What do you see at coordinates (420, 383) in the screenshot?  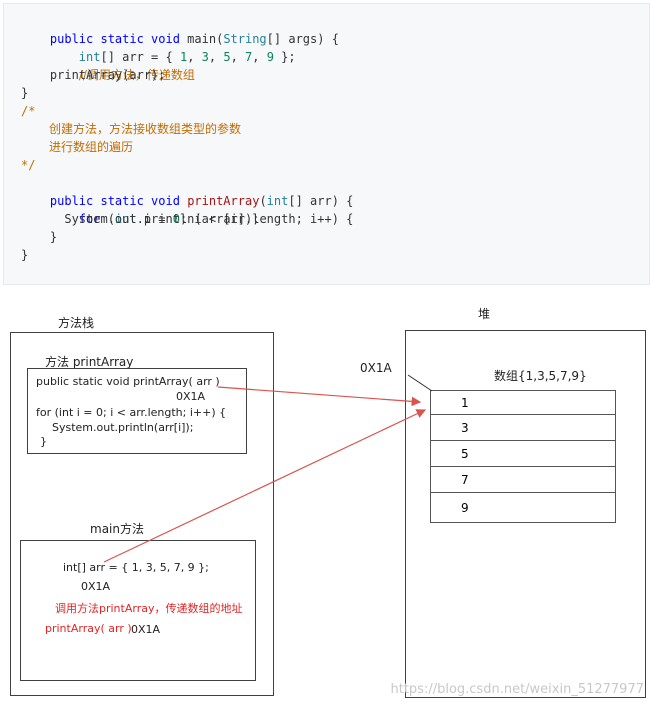 I see `heap-address-pointer` at bounding box center [420, 383].